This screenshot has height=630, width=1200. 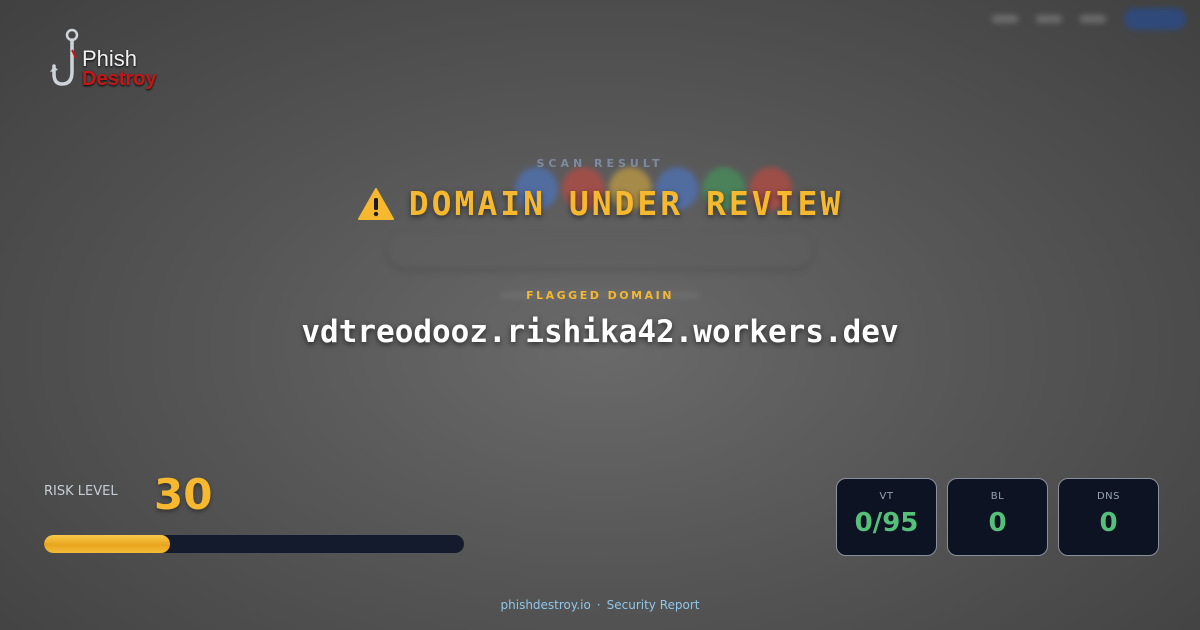 I want to click on scan-result-label: SCAN RESULT, so click(x=600, y=163).